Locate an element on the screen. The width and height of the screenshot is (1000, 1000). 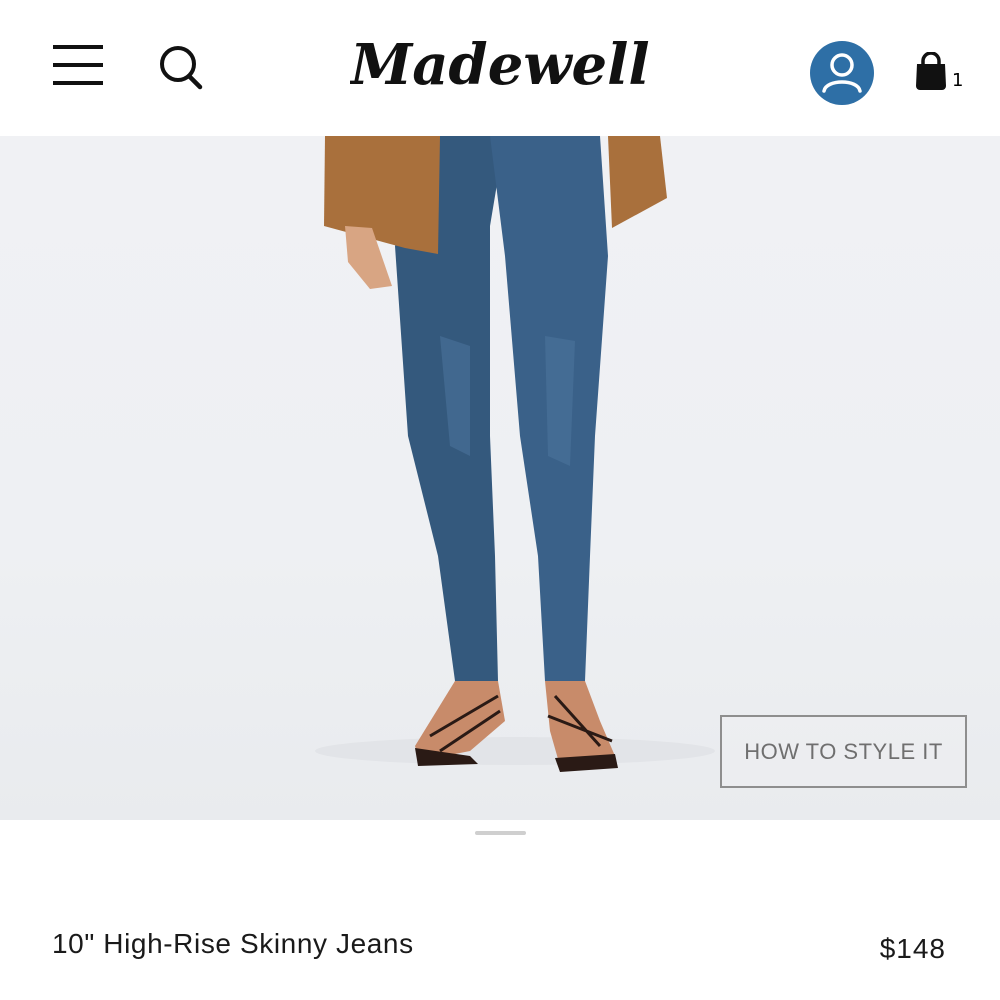
hamburger-menu-icon is located at coordinates (78, 65).